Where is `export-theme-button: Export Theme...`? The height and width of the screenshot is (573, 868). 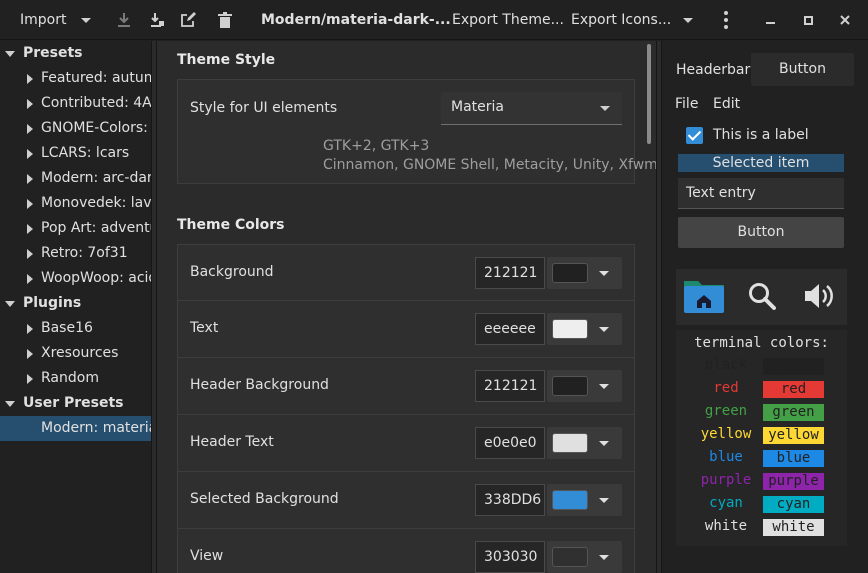
export-theme-button: Export Theme... is located at coordinates (508, 20).